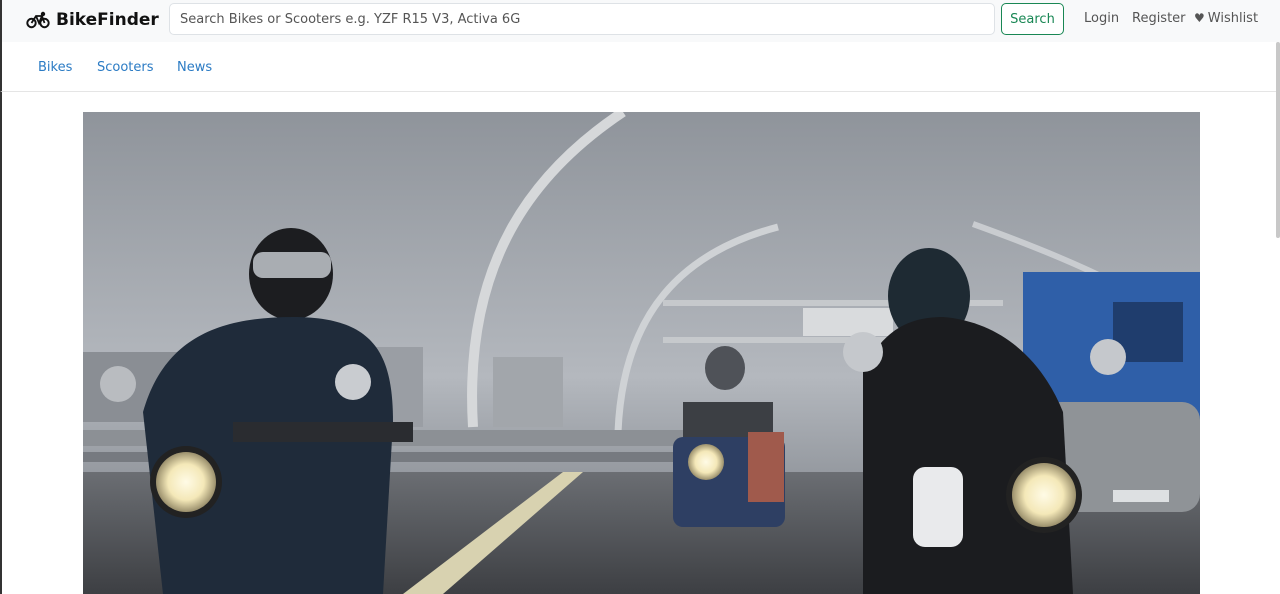  Describe the element at coordinates (1159, 18) in the screenshot. I see `register-link: Register` at that location.